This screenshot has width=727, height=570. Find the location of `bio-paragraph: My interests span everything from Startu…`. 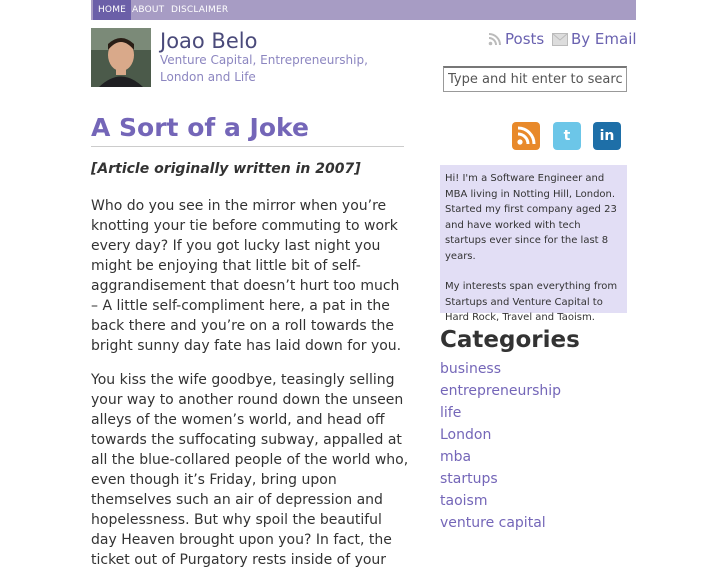

bio-paragraph: My interests span everything from Startu… is located at coordinates (531, 302).